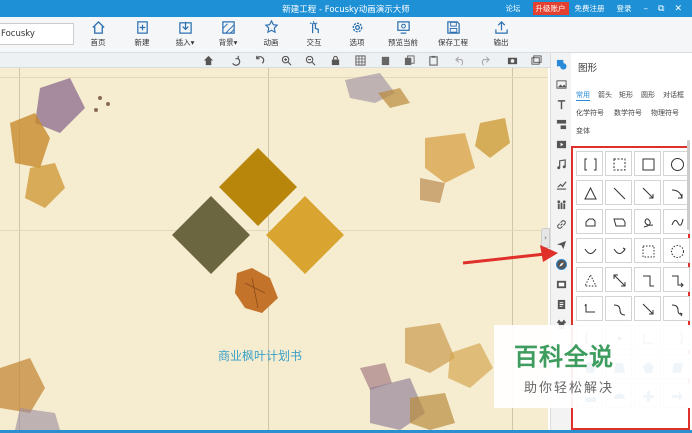 This screenshot has width=692, height=433. I want to click on tab-common: 常用, so click(583, 95).